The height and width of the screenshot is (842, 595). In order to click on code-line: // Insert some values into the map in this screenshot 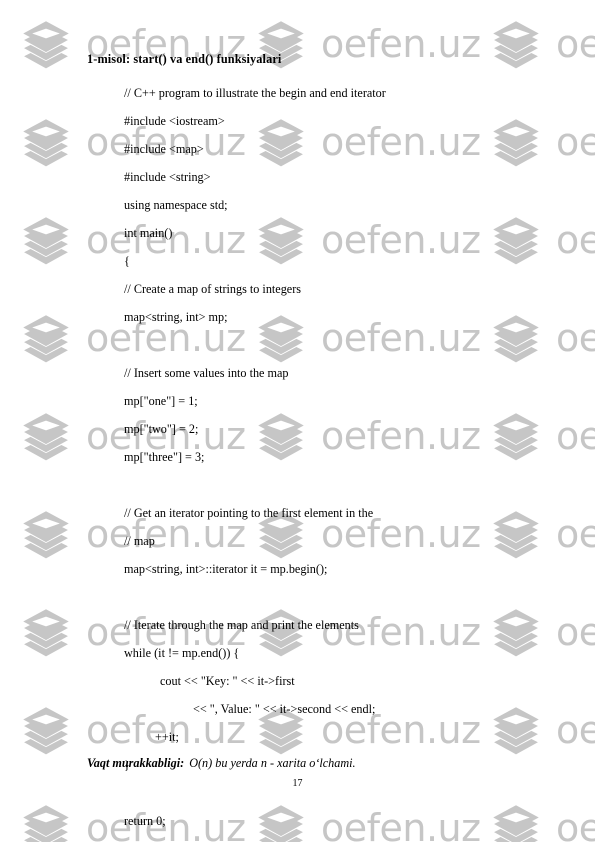, I will do `click(206, 373)`.